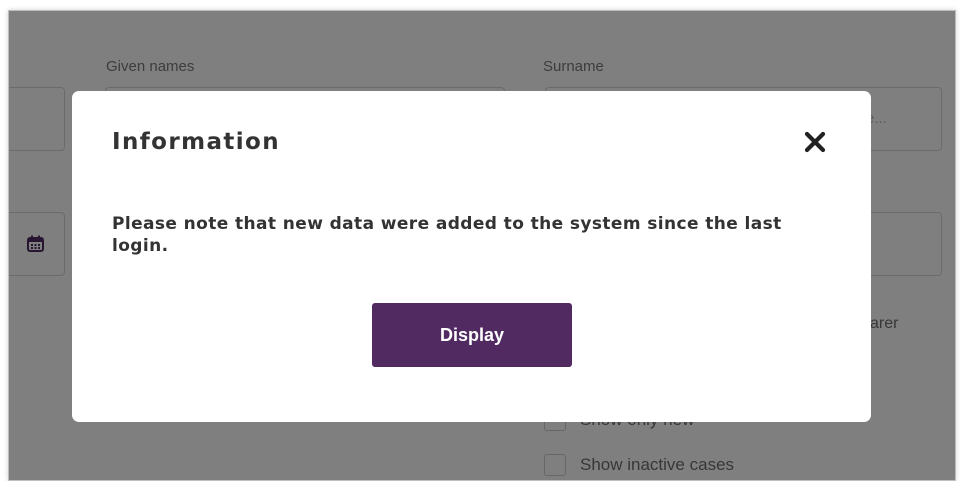 This screenshot has height=481, width=965. Describe the element at coordinates (196, 142) in the screenshot. I see `dialog-title: Information` at that location.